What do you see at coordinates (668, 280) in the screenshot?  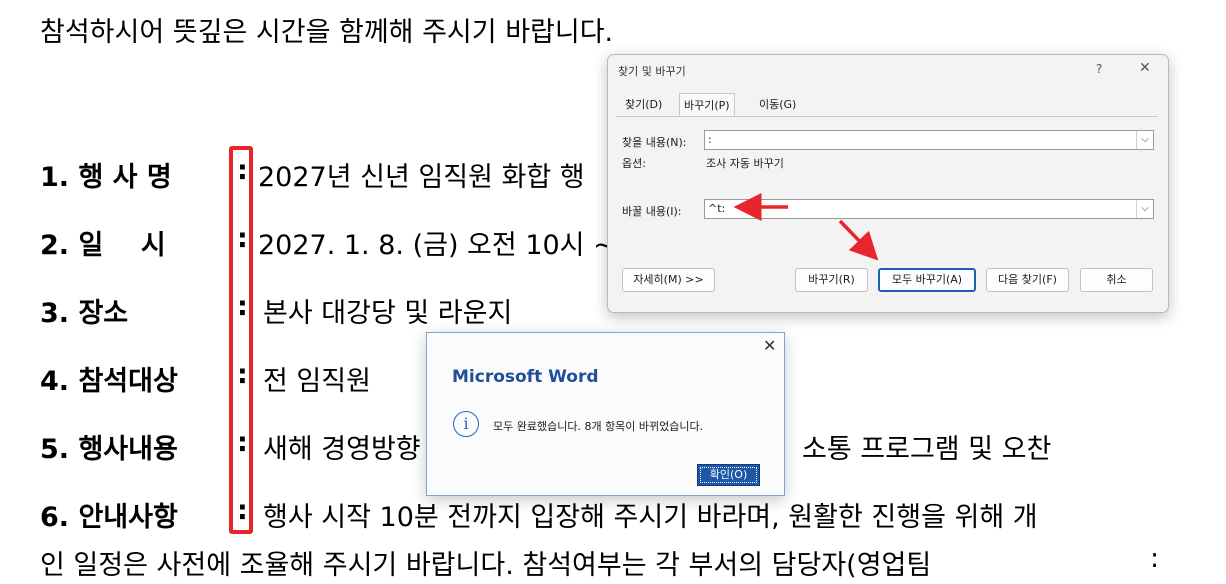 I see `more-button: 자세히(M) >>` at bounding box center [668, 280].